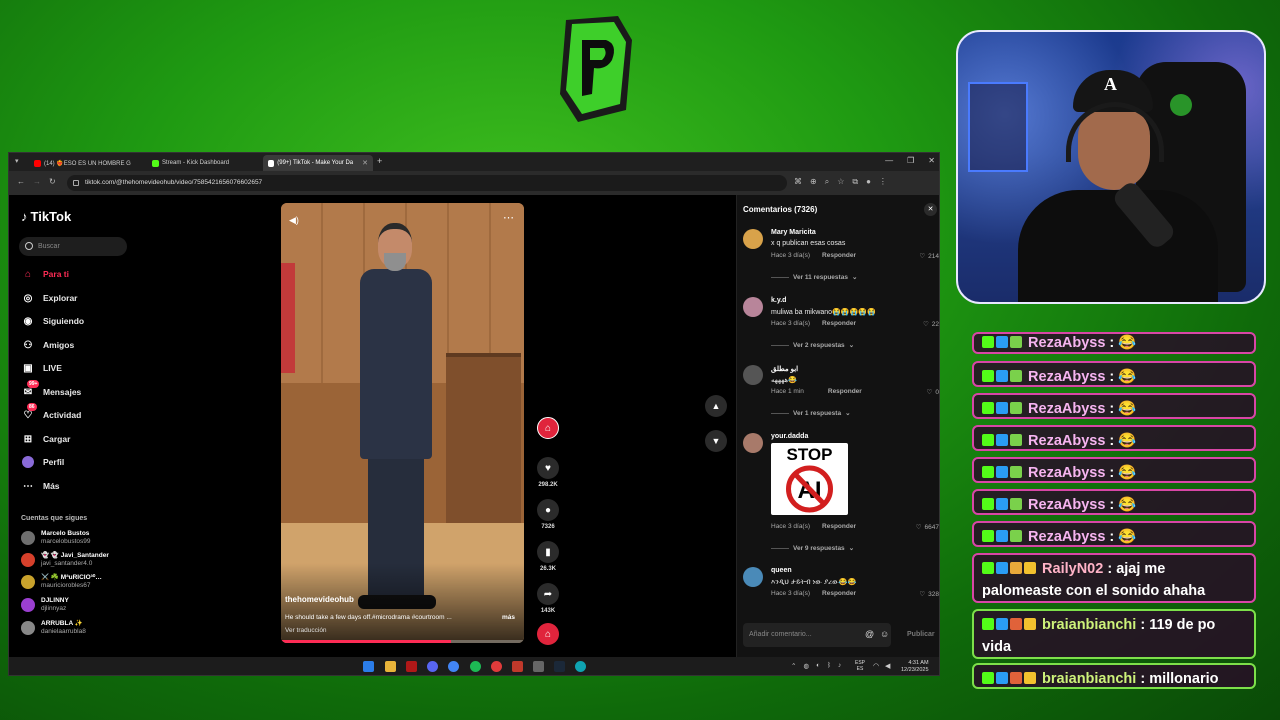 The height and width of the screenshot is (720, 1280). I want to click on translate-link: Ver traducción, so click(306, 630).